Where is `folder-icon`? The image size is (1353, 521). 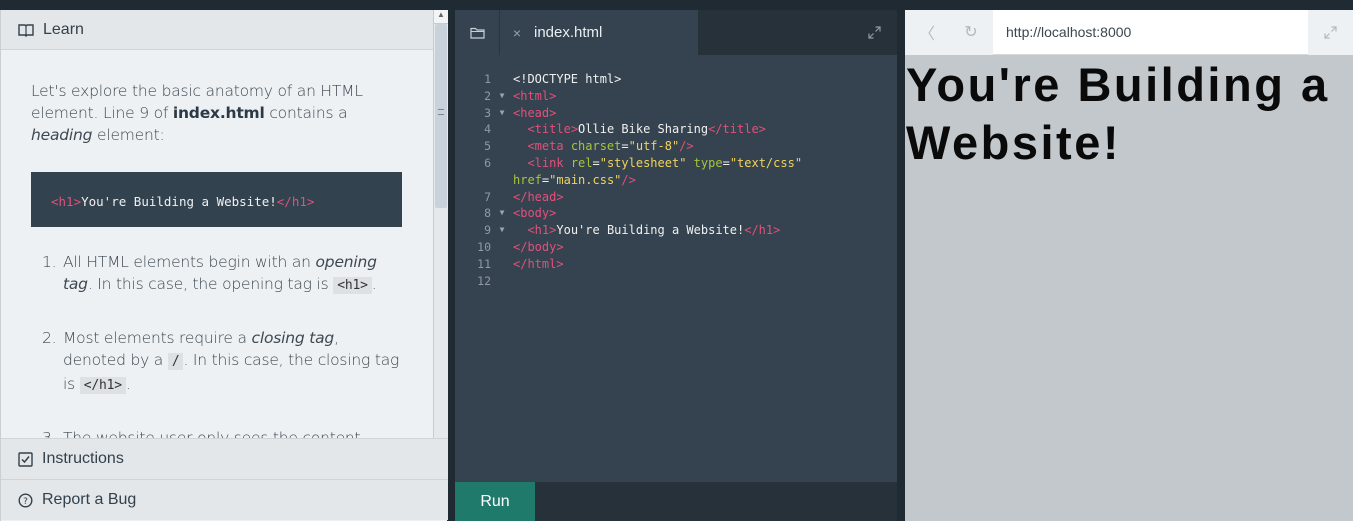 folder-icon is located at coordinates (477, 33).